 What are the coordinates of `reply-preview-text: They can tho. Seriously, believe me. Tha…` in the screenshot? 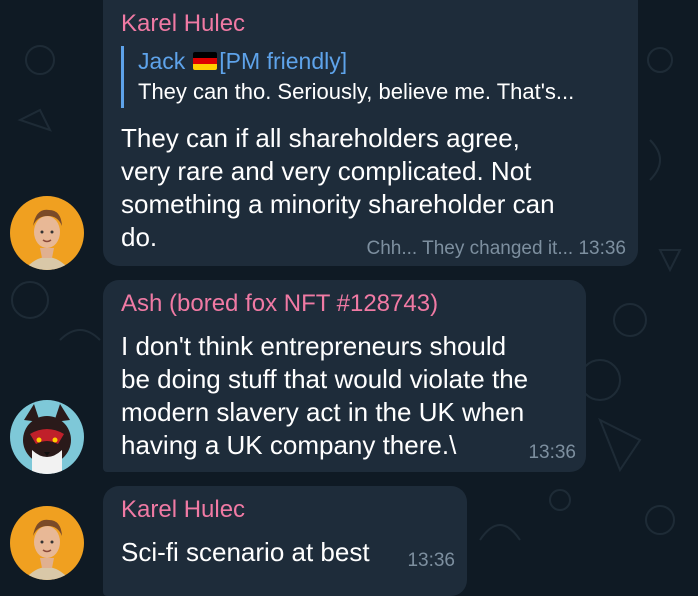 It's located at (356, 91).